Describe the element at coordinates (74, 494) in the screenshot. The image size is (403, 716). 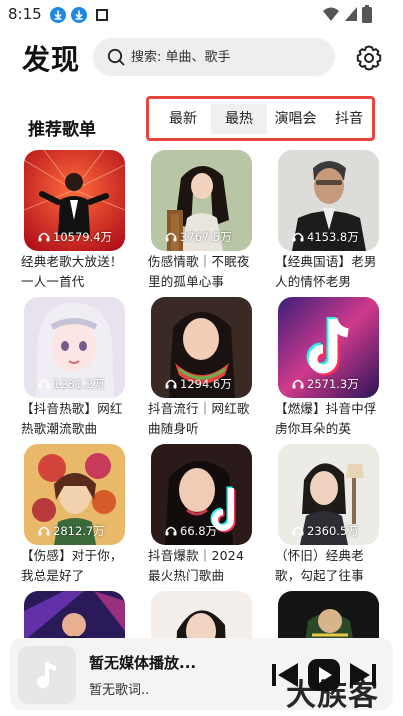
I see `playlist-cover: 2812.7万` at that location.